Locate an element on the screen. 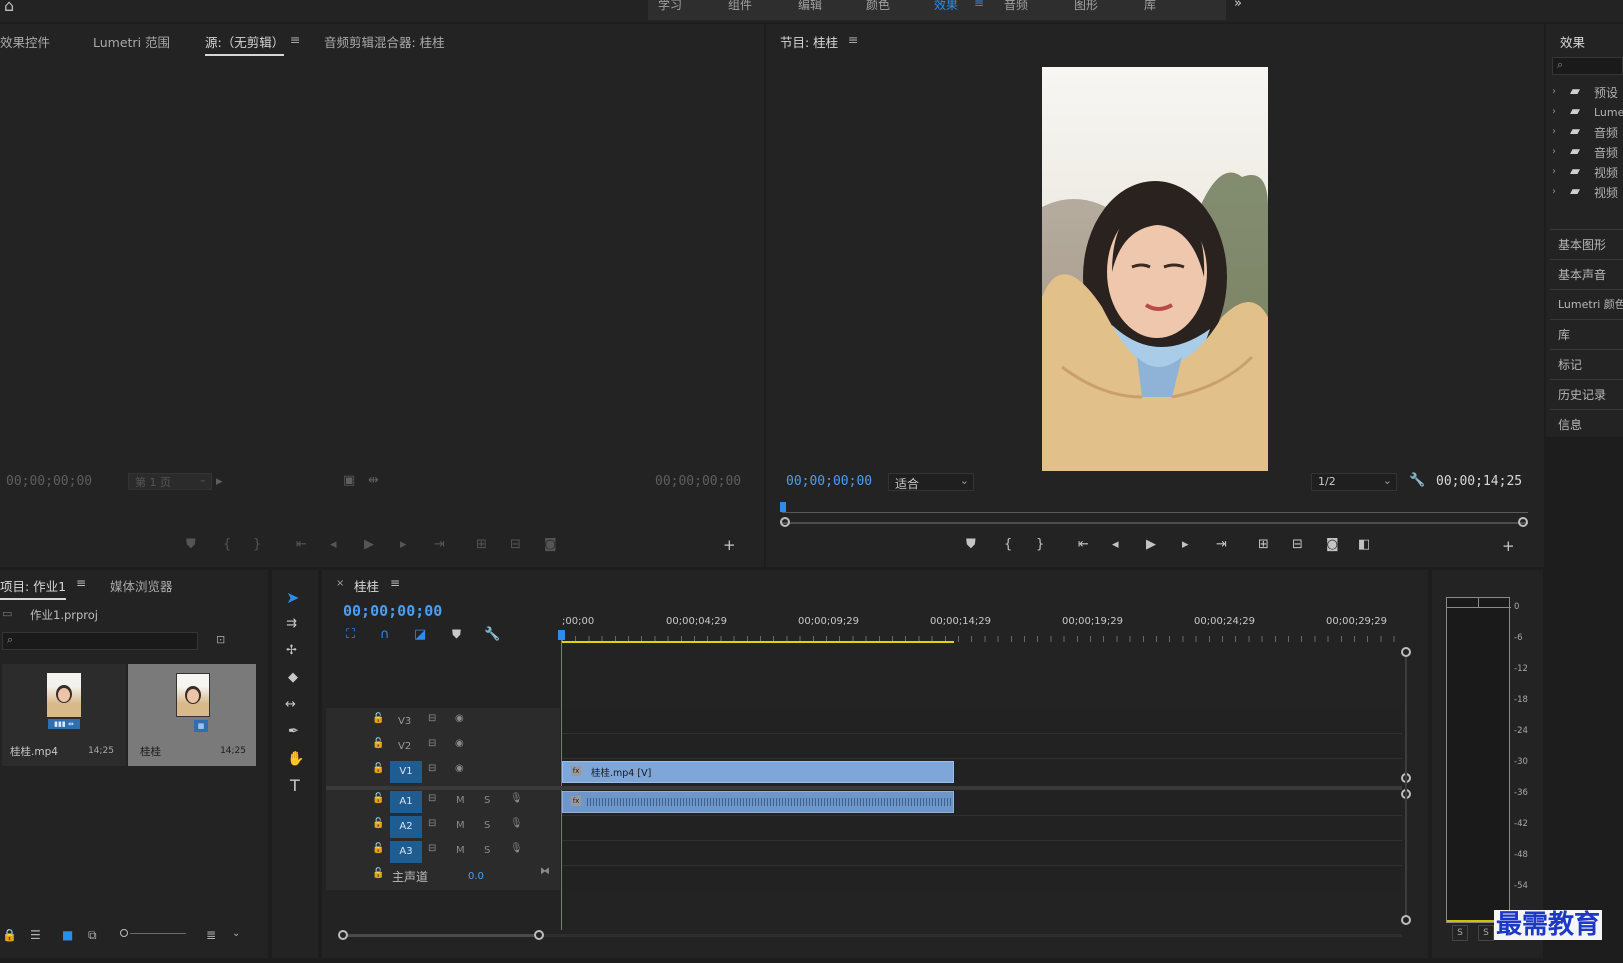  fit-select: 适合 ⌄ is located at coordinates (931, 482).